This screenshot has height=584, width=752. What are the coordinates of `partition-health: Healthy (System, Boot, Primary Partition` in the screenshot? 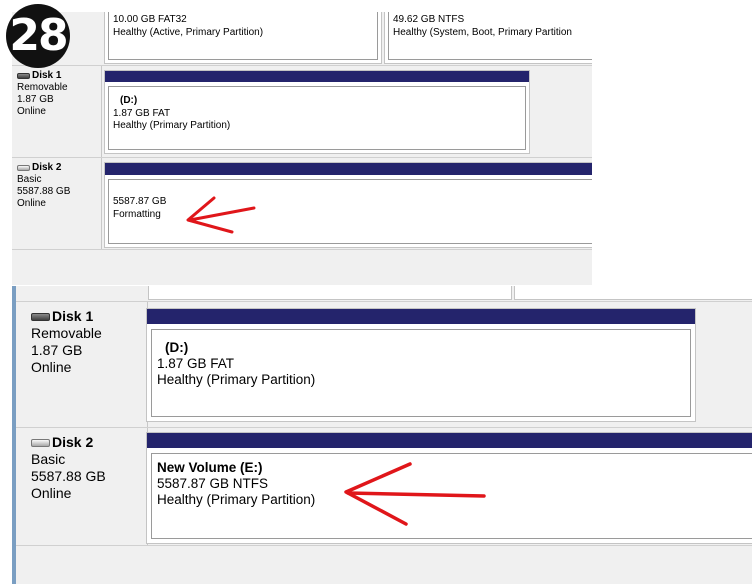 It's located at (482, 32).